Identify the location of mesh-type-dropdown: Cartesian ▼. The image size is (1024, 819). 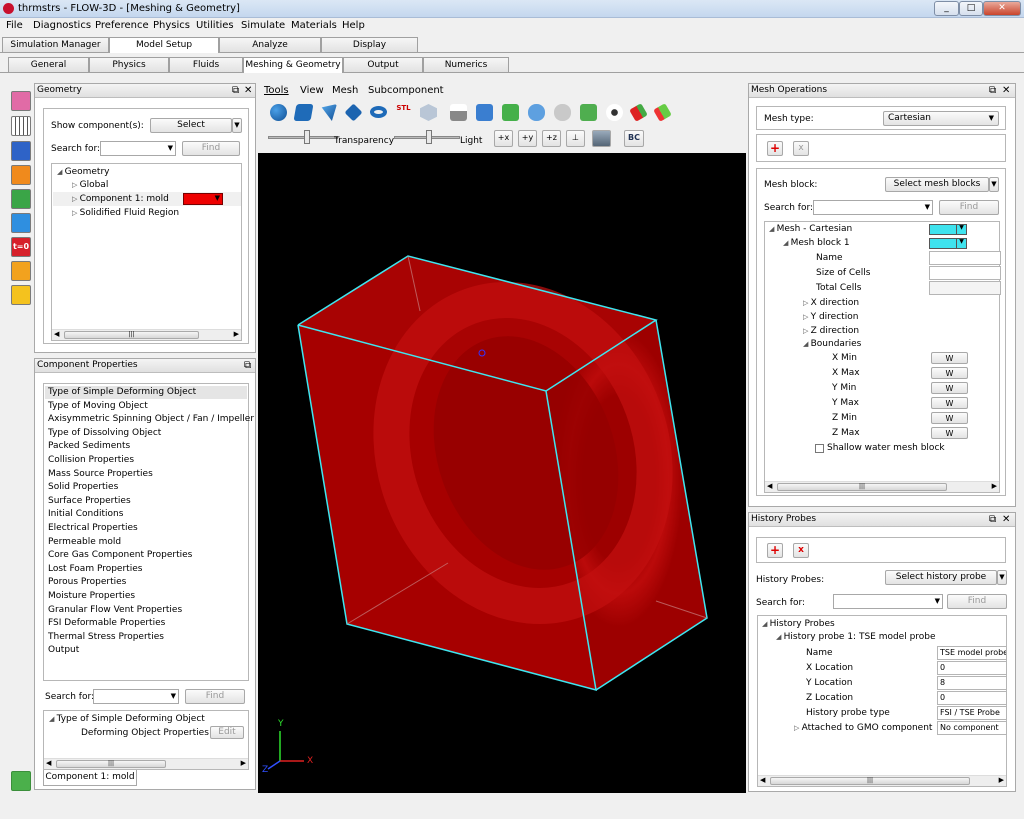
(941, 118).